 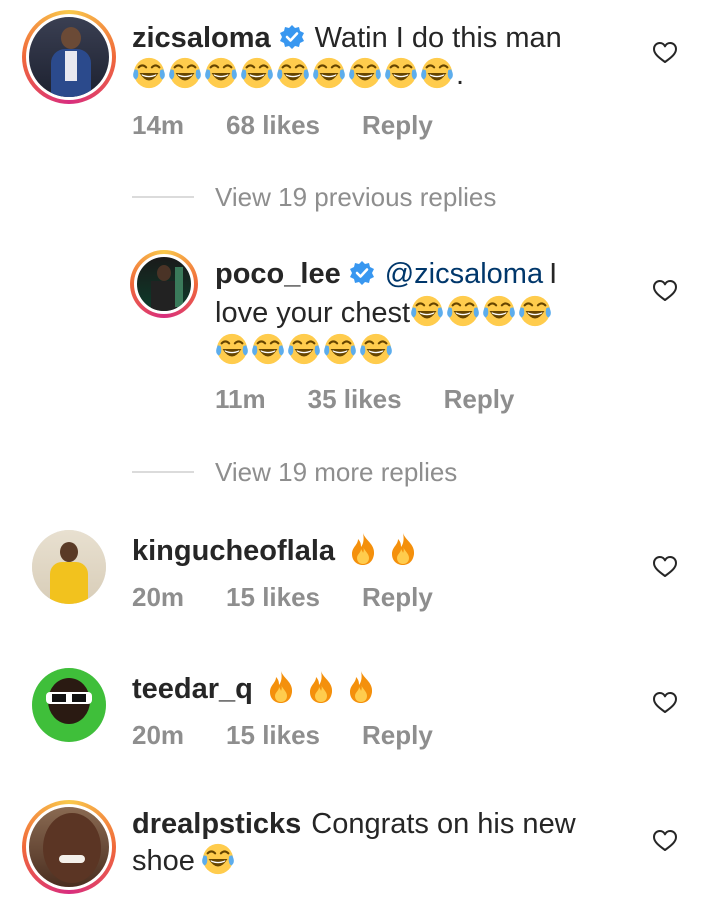 What do you see at coordinates (443, 824) in the screenshot?
I see `comment-text: Congrats on his new` at bounding box center [443, 824].